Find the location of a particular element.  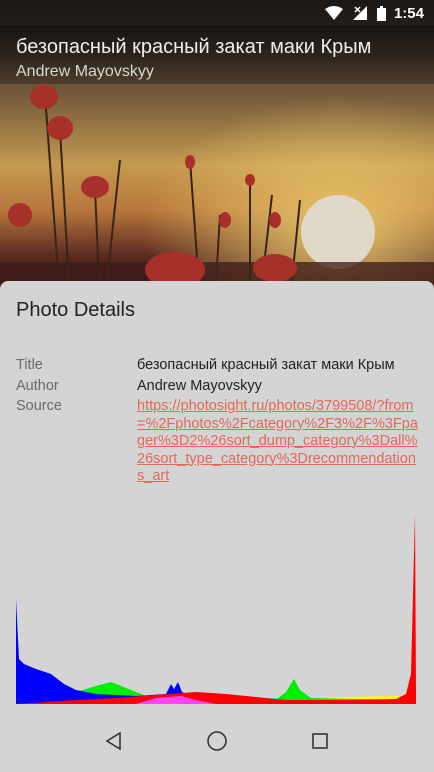

status-time: 1:54 is located at coordinates (408, 13).